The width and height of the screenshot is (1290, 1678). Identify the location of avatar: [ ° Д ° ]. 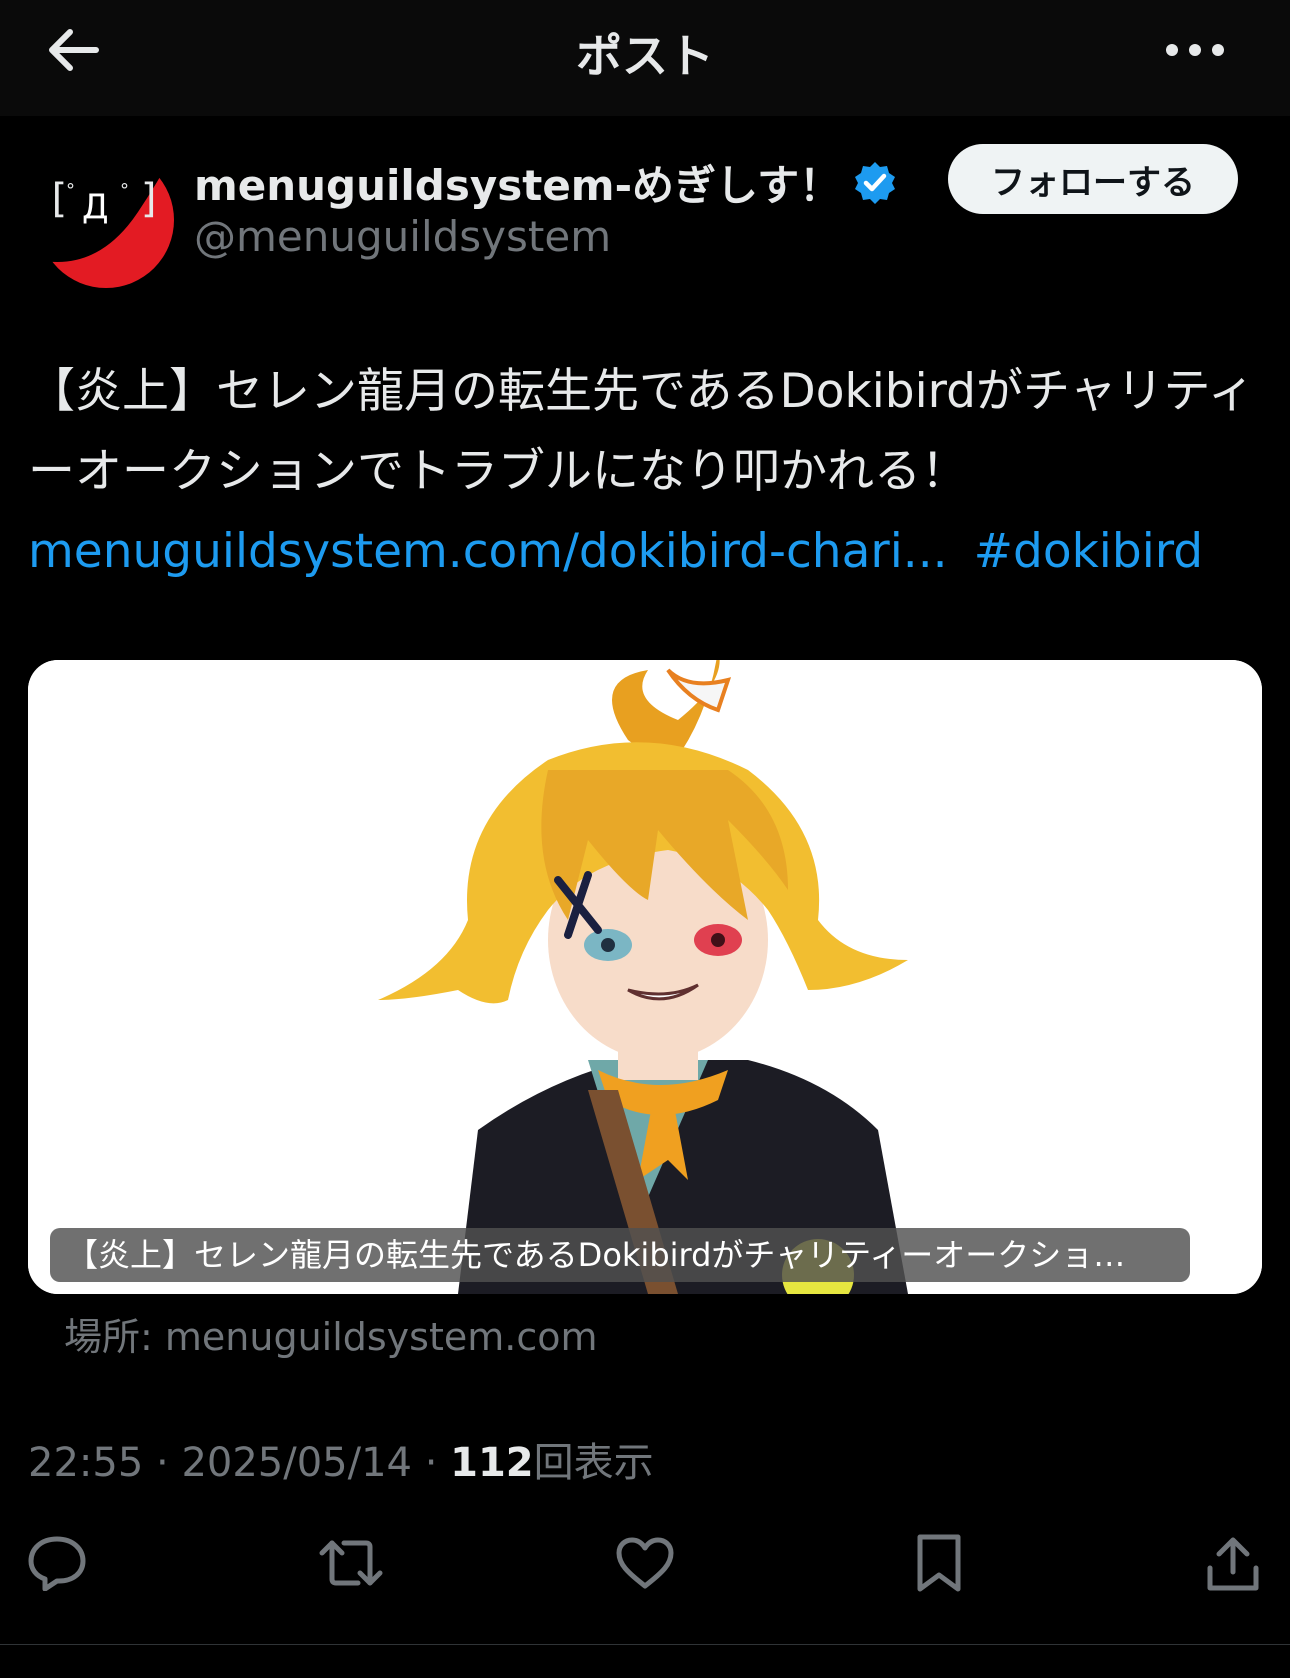
(106, 220).